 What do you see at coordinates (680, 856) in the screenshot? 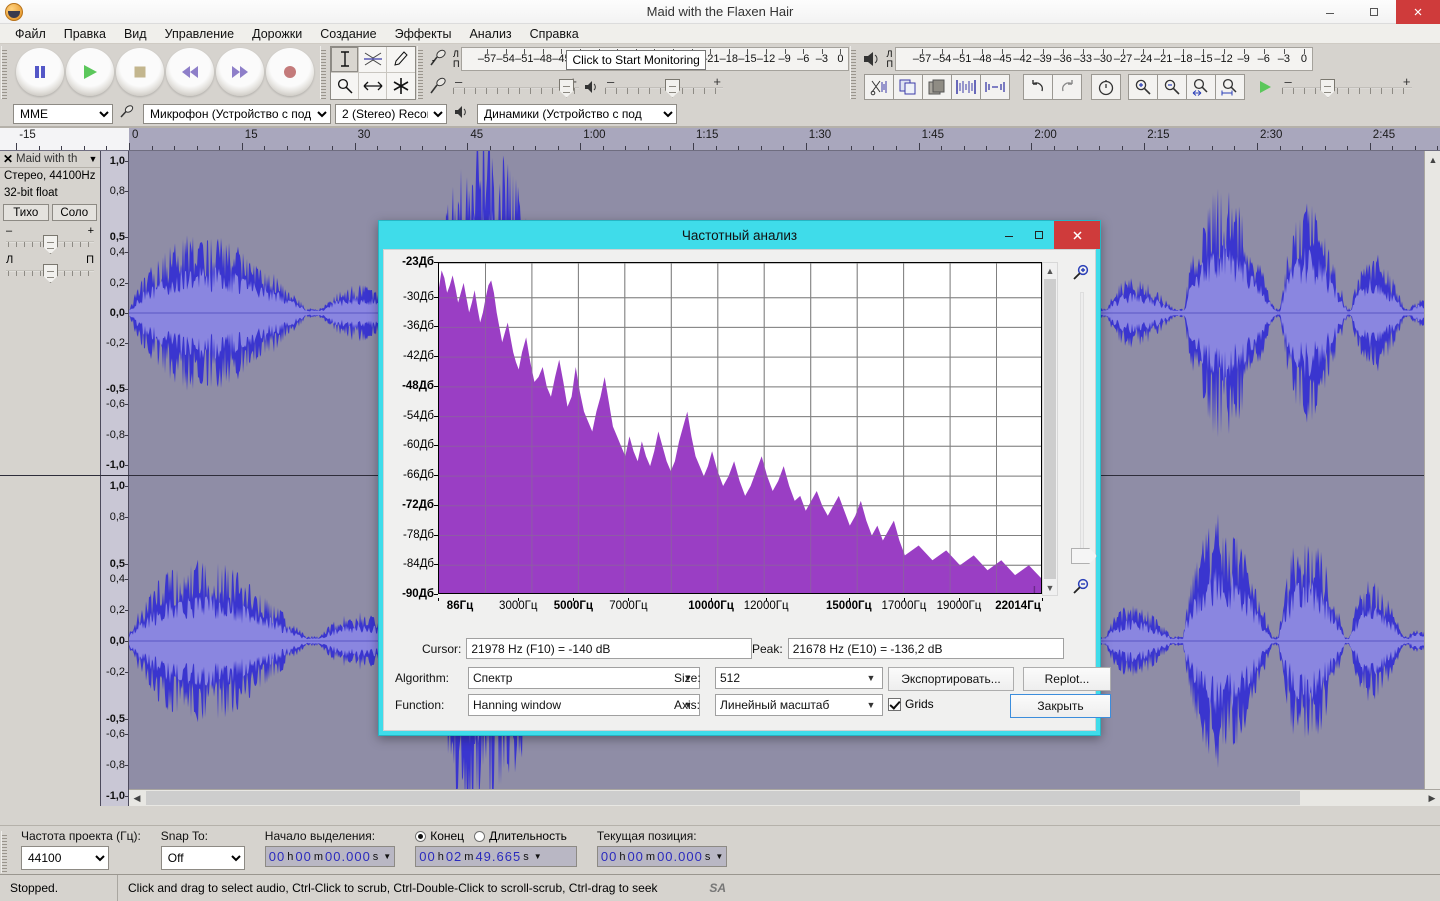
I see `pos-seconds: 00.000` at bounding box center [680, 856].